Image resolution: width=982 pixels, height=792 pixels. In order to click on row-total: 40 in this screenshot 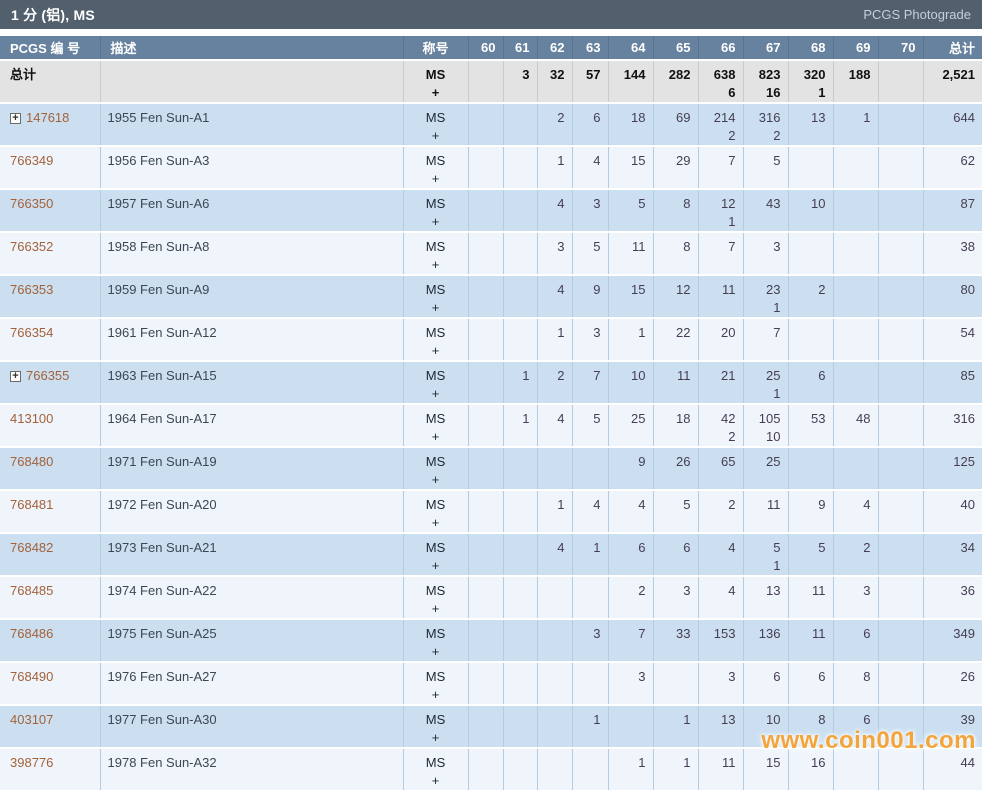, I will do `click(952, 512)`.